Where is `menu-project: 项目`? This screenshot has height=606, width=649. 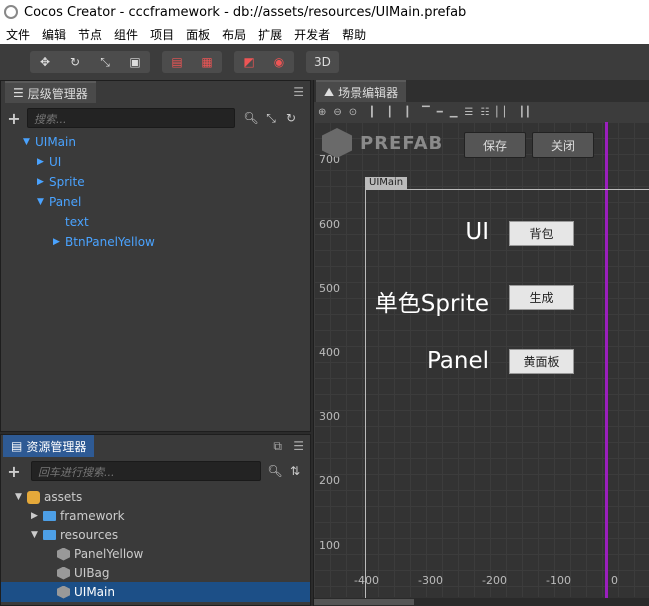
menu-project: 项目 is located at coordinates (162, 34).